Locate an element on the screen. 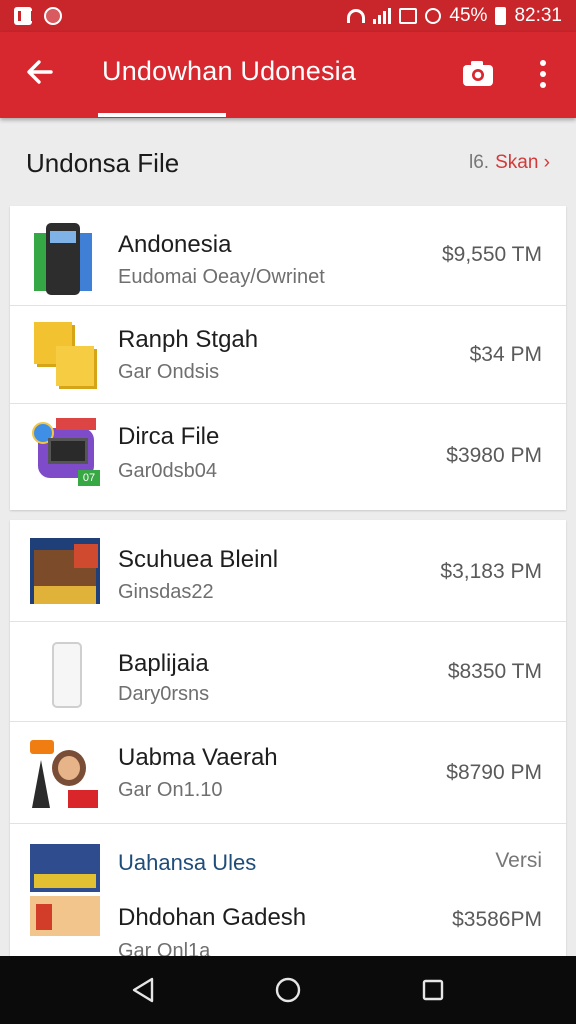  poster-thumbnail is located at coordinates (65, 571).